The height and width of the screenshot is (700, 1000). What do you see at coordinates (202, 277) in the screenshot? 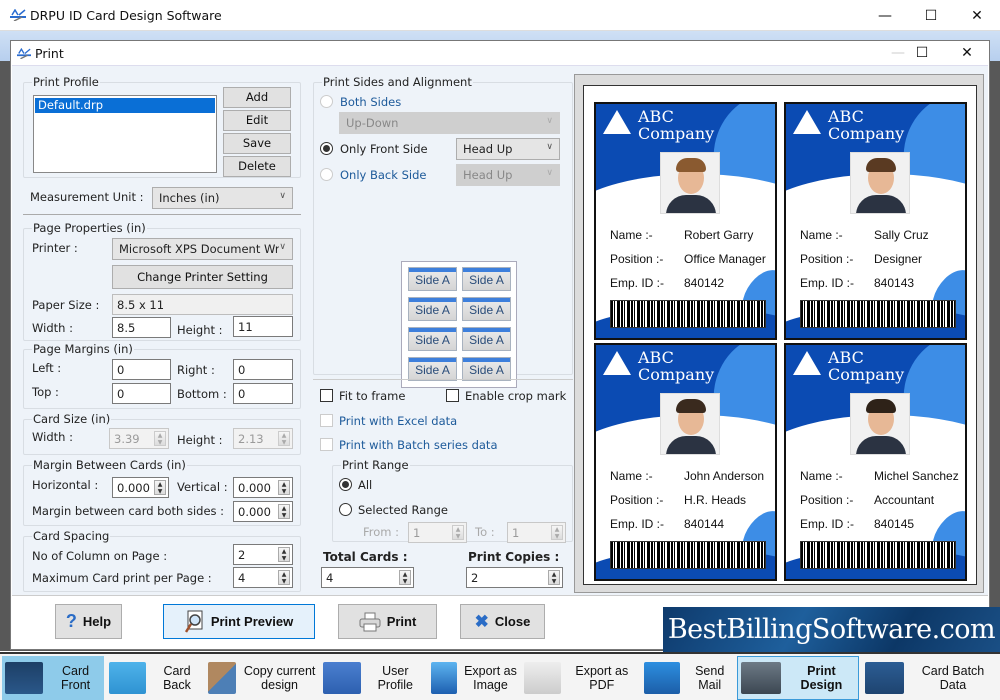
I see `change-printer-setting-button: Change Printer Setting` at bounding box center [202, 277].